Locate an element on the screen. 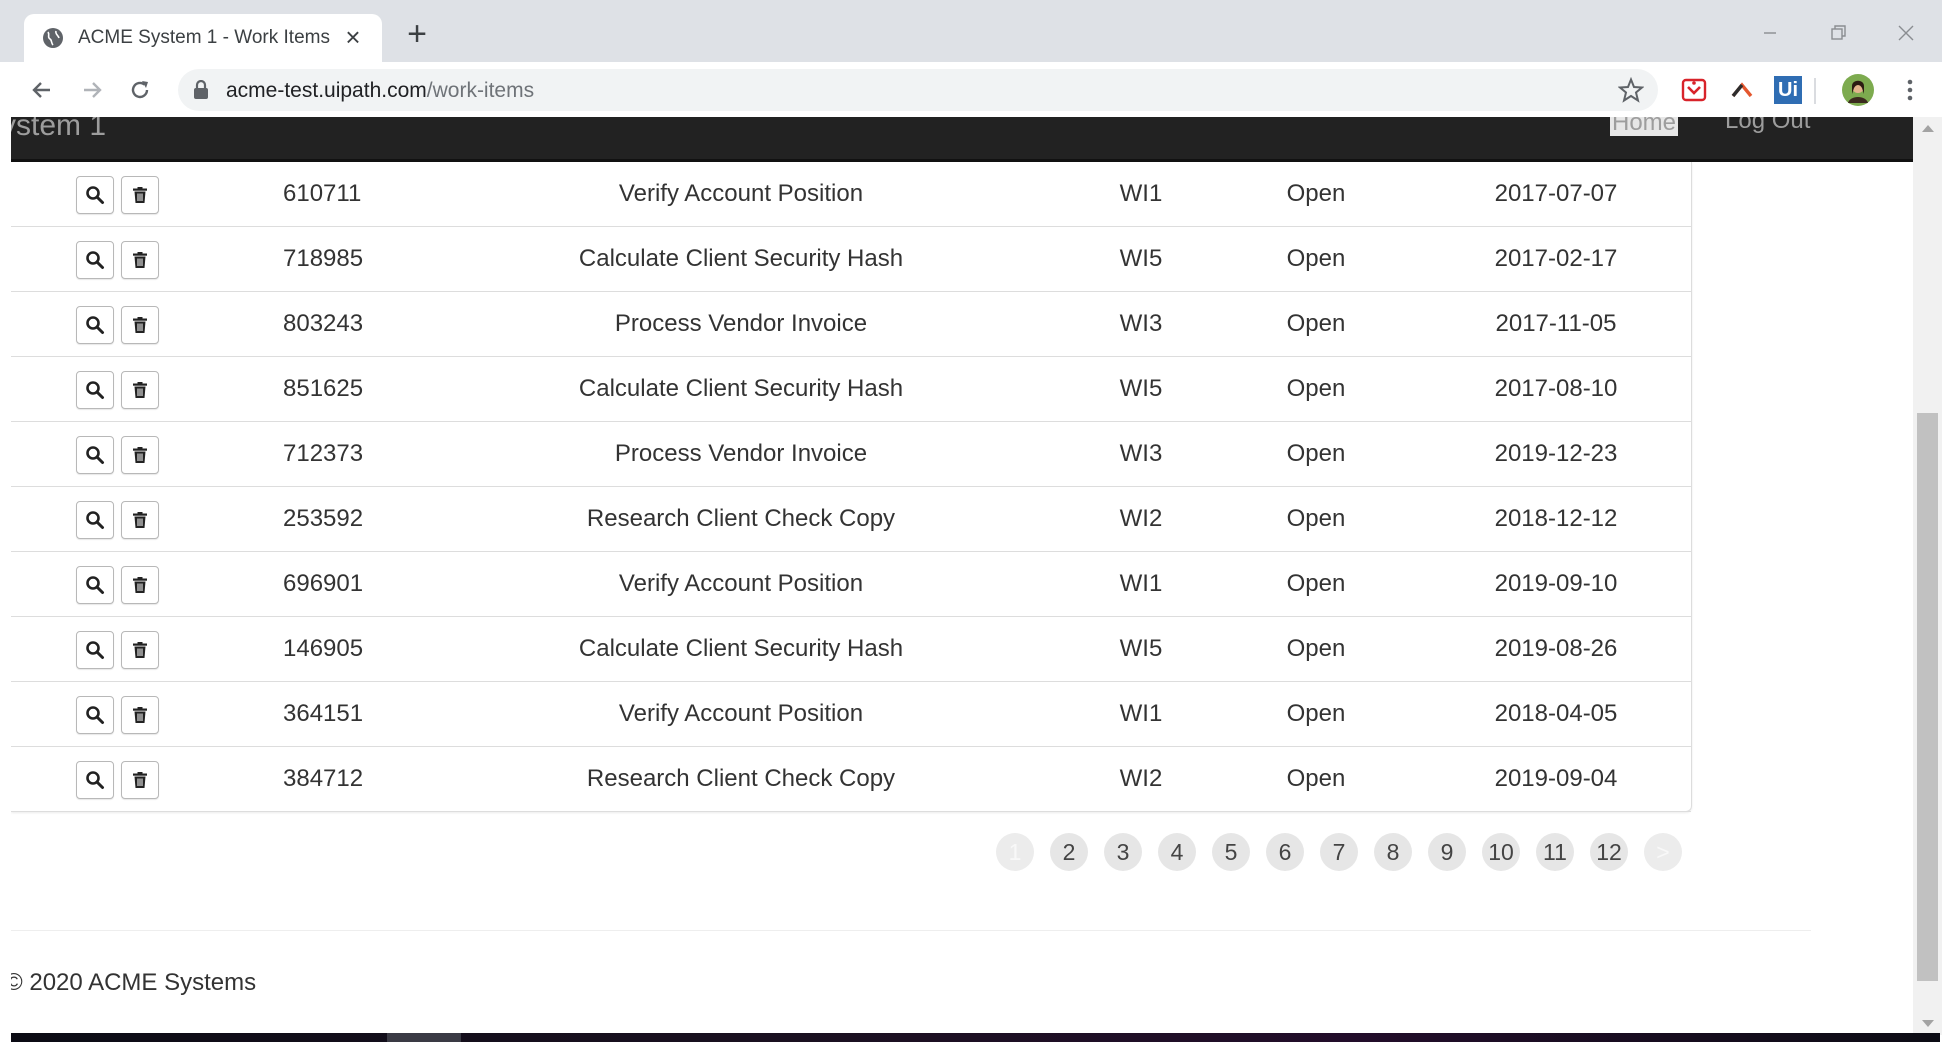 The width and height of the screenshot is (1942, 1042). pagination-page: 2 is located at coordinates (1069, 852).